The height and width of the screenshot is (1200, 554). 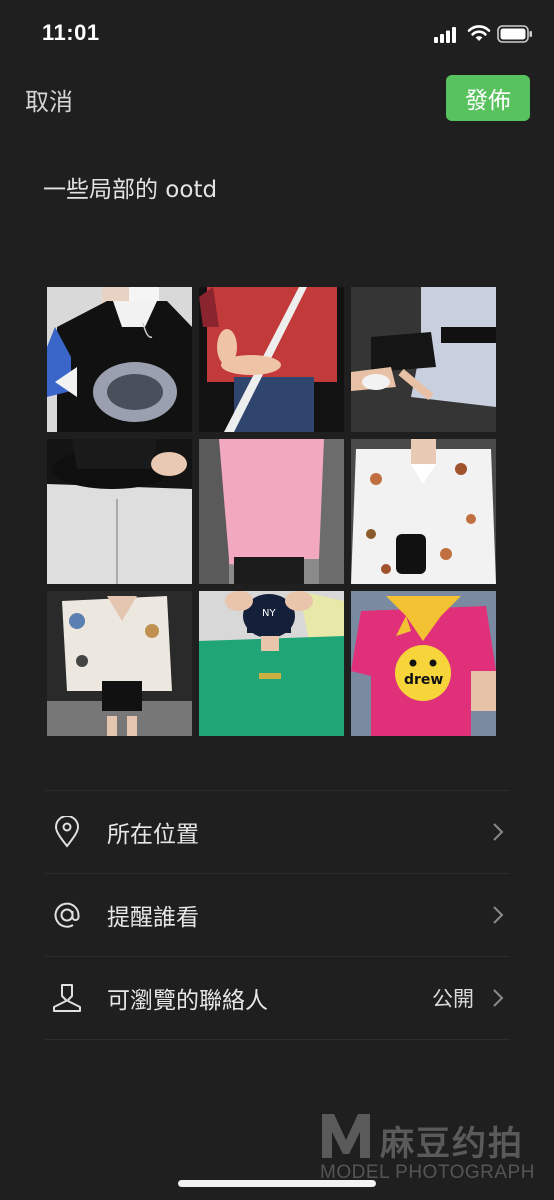 What do you see at coordinates (346, 1136) in the screenshot?
I see `watermark-logo-icon` at bounding box center [346, 1136].